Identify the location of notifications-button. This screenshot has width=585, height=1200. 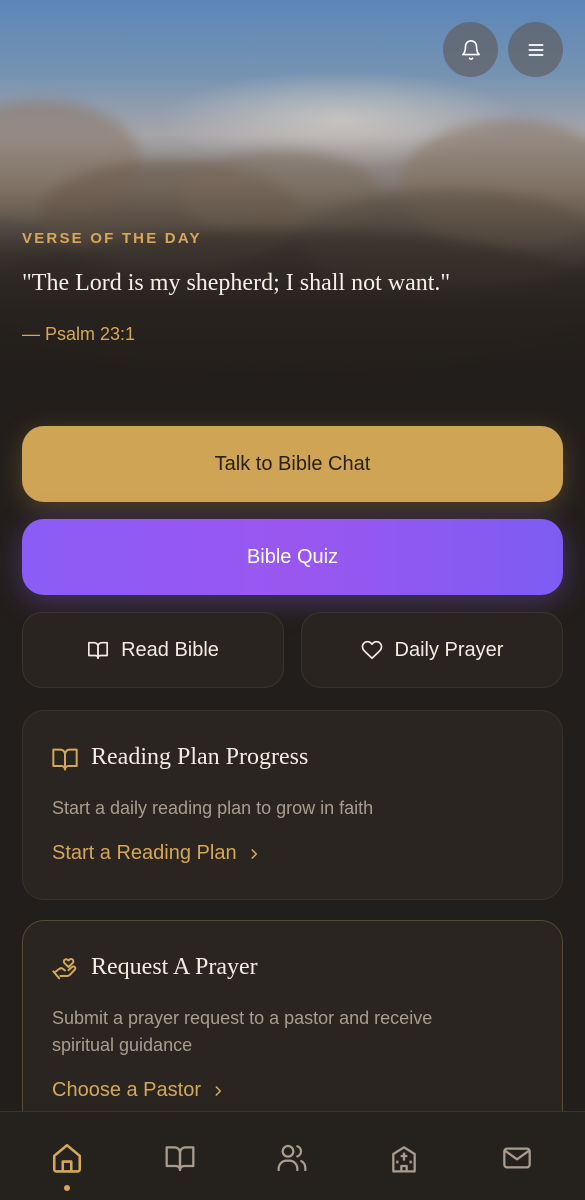
(470, 49).